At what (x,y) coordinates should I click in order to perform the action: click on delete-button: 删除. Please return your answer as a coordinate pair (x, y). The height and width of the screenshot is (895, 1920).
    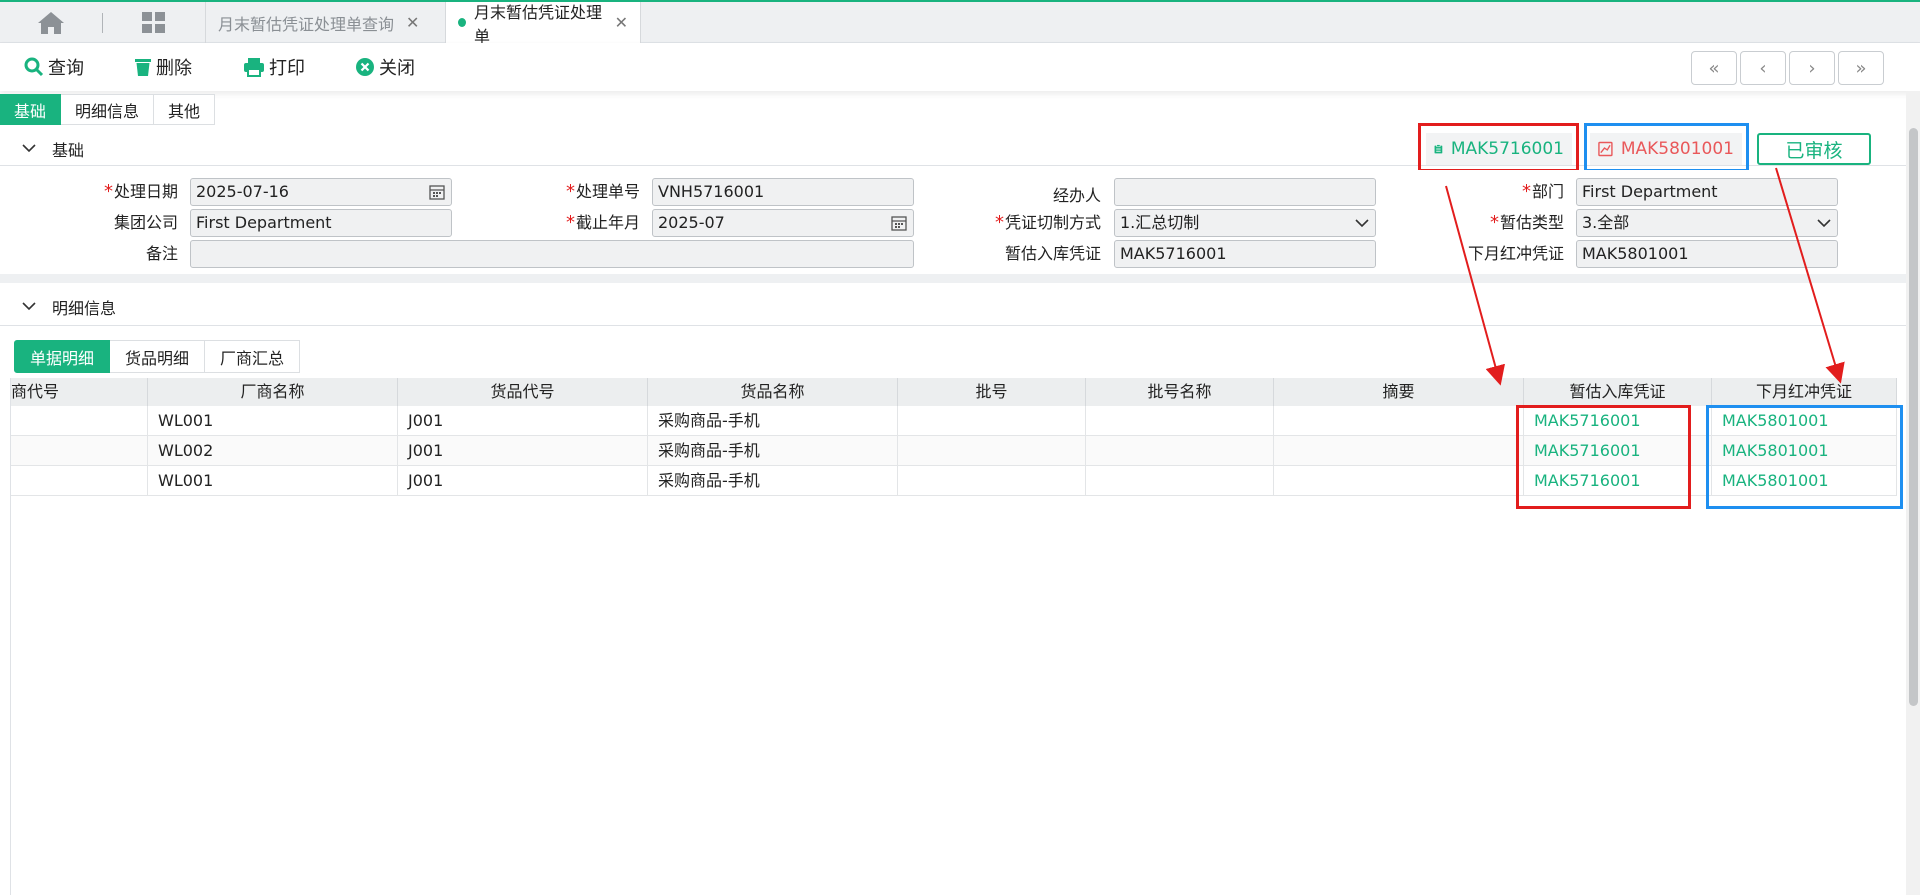
    Looking at the image, I should click on (163, 67).